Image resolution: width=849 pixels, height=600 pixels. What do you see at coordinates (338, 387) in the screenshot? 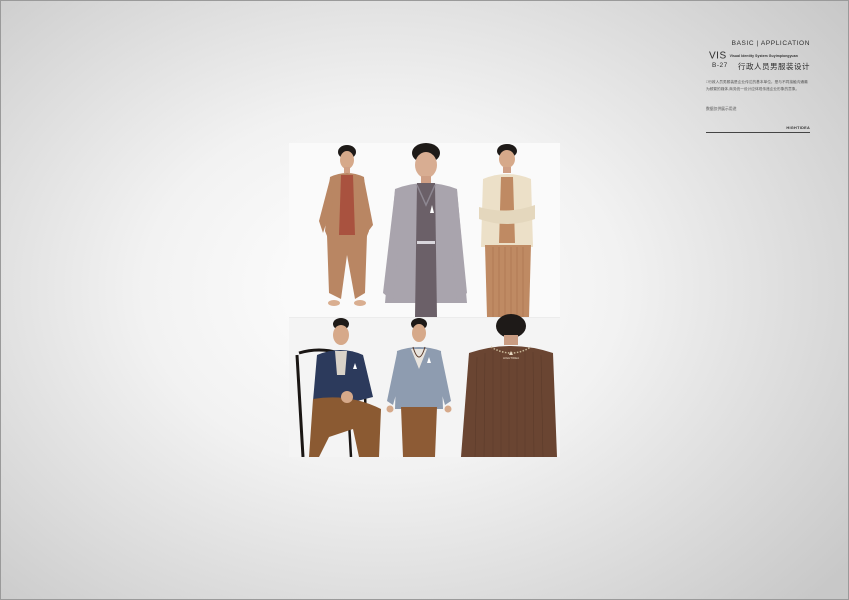
I see `photo-navy-jacket-seated` at bounding box center [338, 387].